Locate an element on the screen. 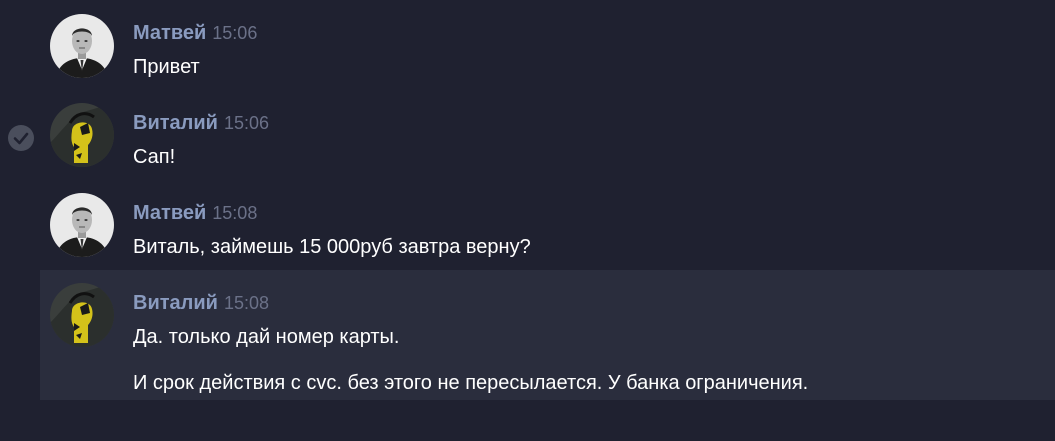 The width and height of the screenshot is (1055, 441). message-author: Матвей 15:06 is located at coordinates (195, 33).